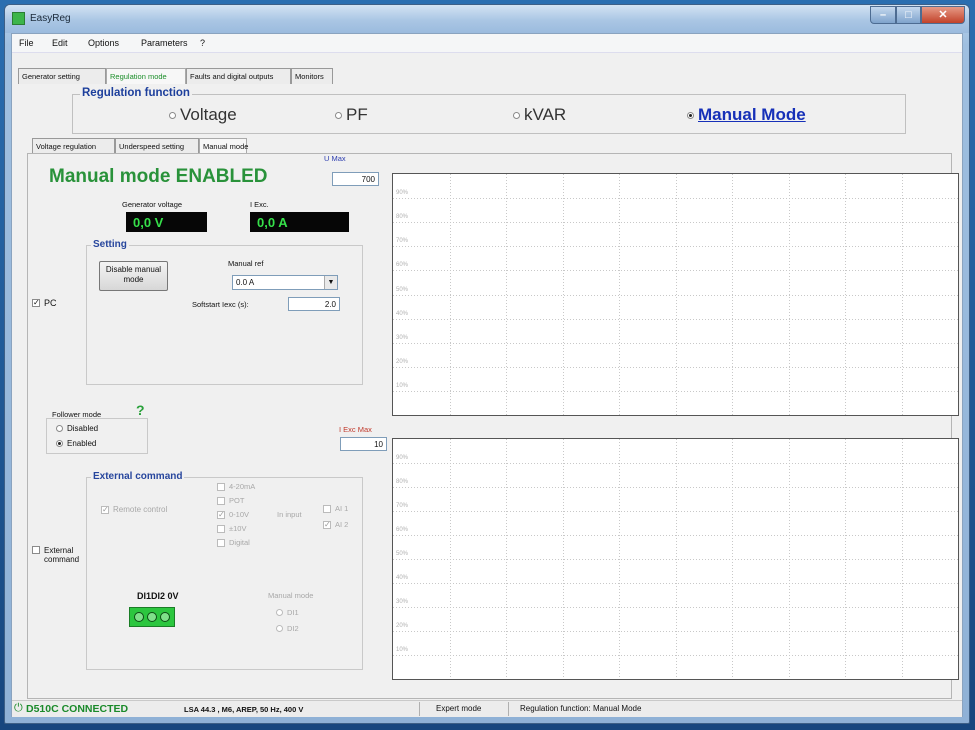 Image resolution: width=975 pixels, height=730 pixels. What do you see at coordinates (233, 542) in the screenshot?
I see `signal-digital-checkbox: Digital` at bounding box center [233, 542].